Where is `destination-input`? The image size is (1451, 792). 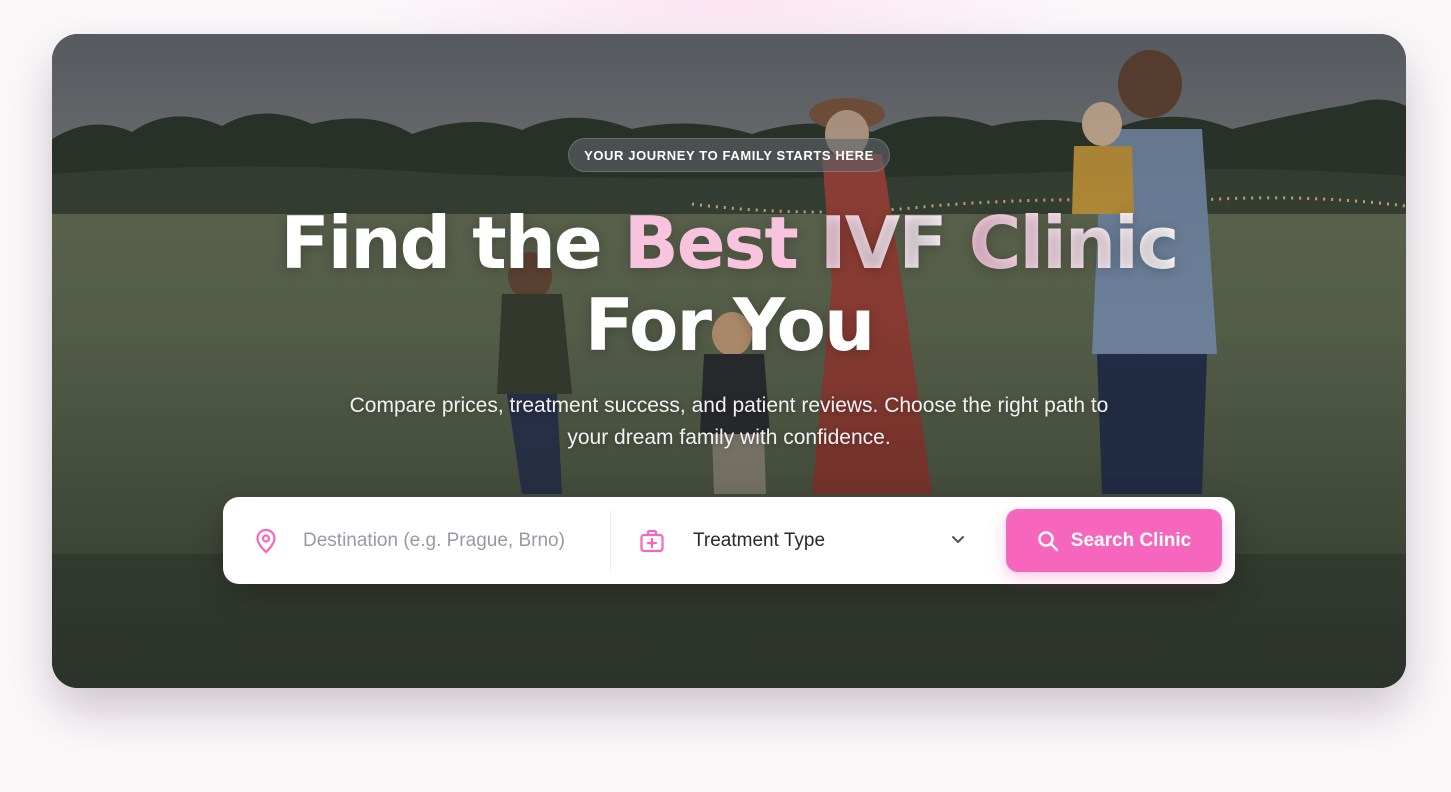
destination-input is located at coordinates (453, 540).